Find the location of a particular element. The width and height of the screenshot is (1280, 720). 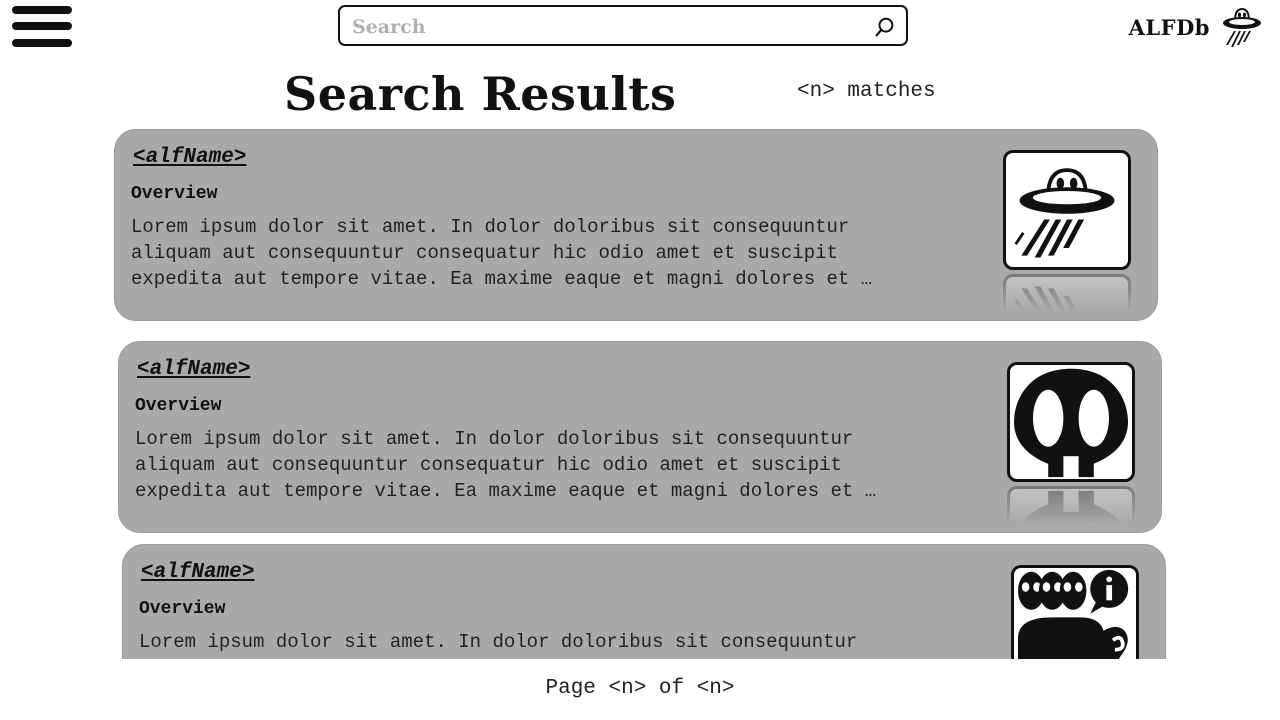

page-title: Search Results is located at coordinates (480, 94).